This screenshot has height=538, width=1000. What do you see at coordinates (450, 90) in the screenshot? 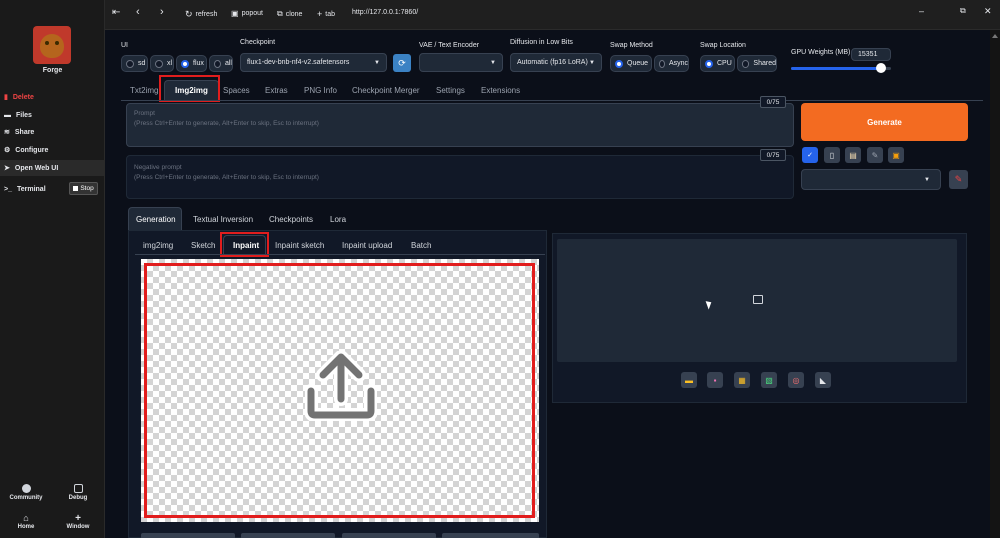
I see `tab-settings: Settings` at bounding box center [450, 90].